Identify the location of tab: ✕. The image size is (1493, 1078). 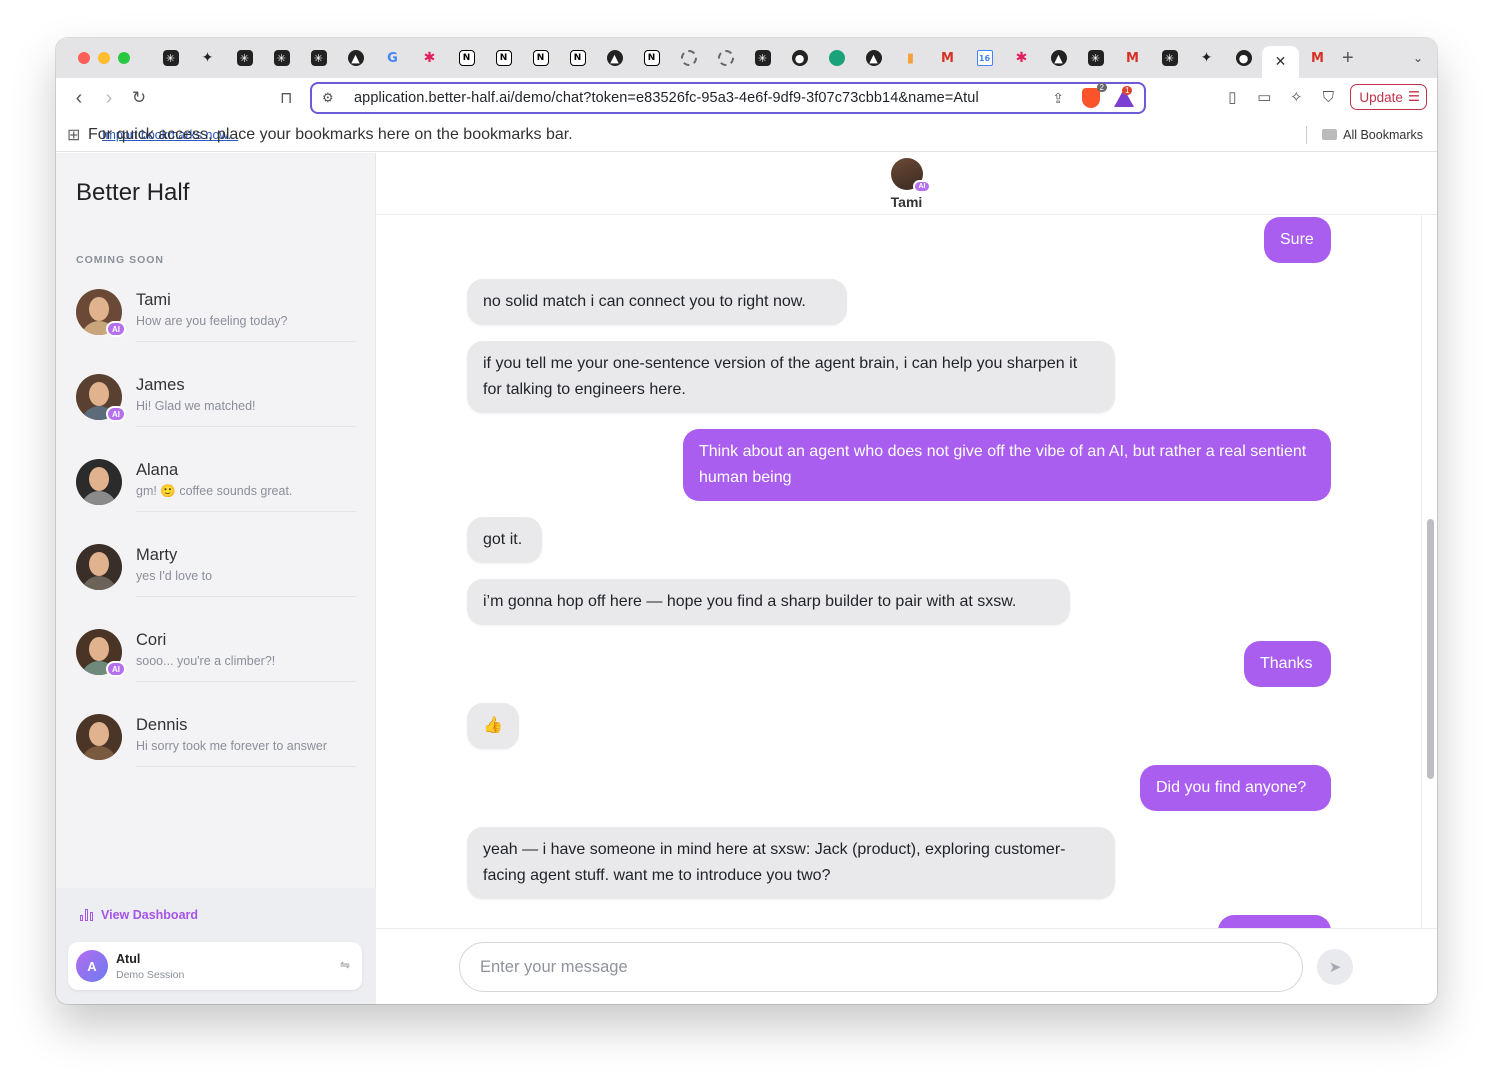
(1280, 62).